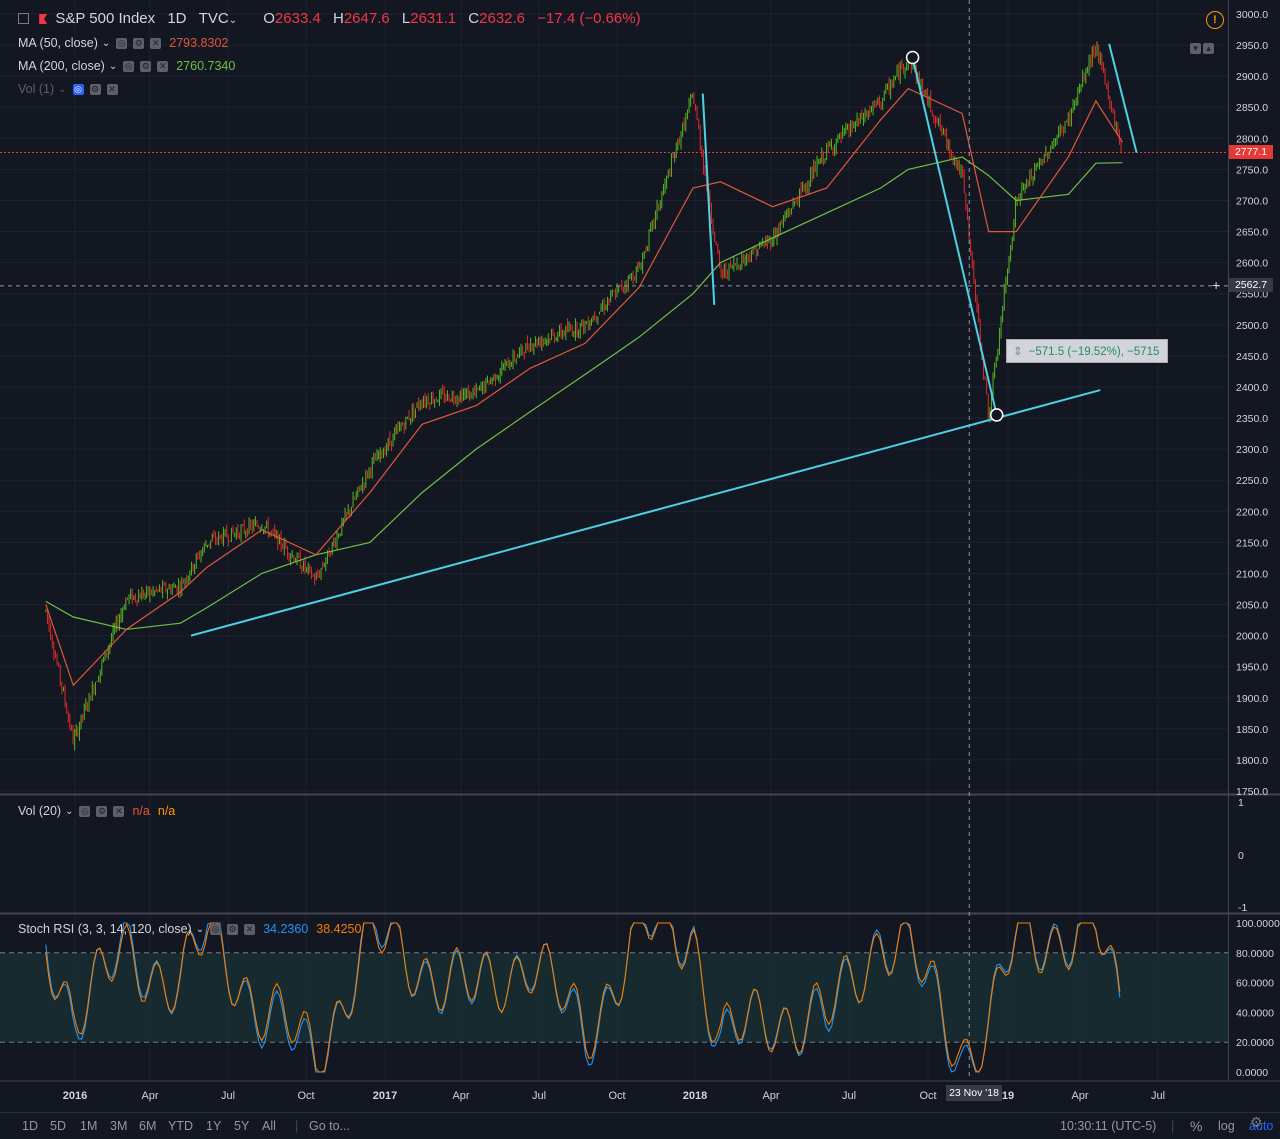 The image size is (1280, 1139). Describe the element at coordinates (58, 43) in the screenshot. I see `ma50-label: MA (50, close)` at that location.